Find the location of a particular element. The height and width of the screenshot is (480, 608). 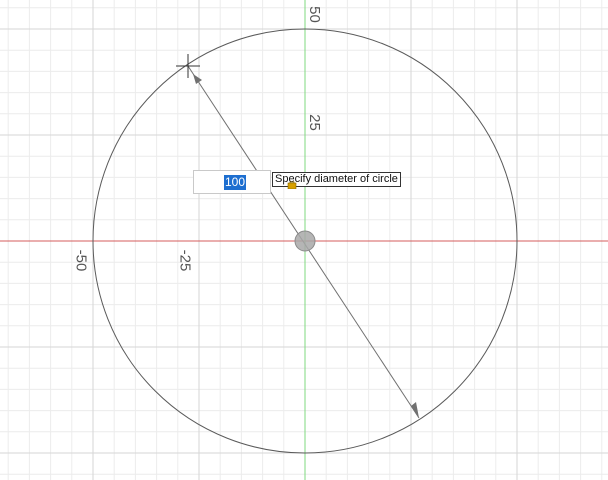

y-tick-label-25: 25 is located at coordinates (314, 122).